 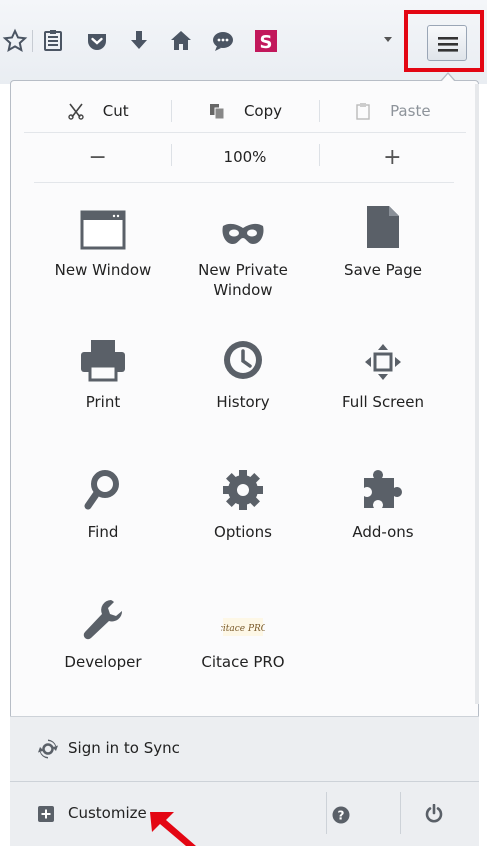 I want to click on save-page-button: Save Page, so click(x=383, y=239).